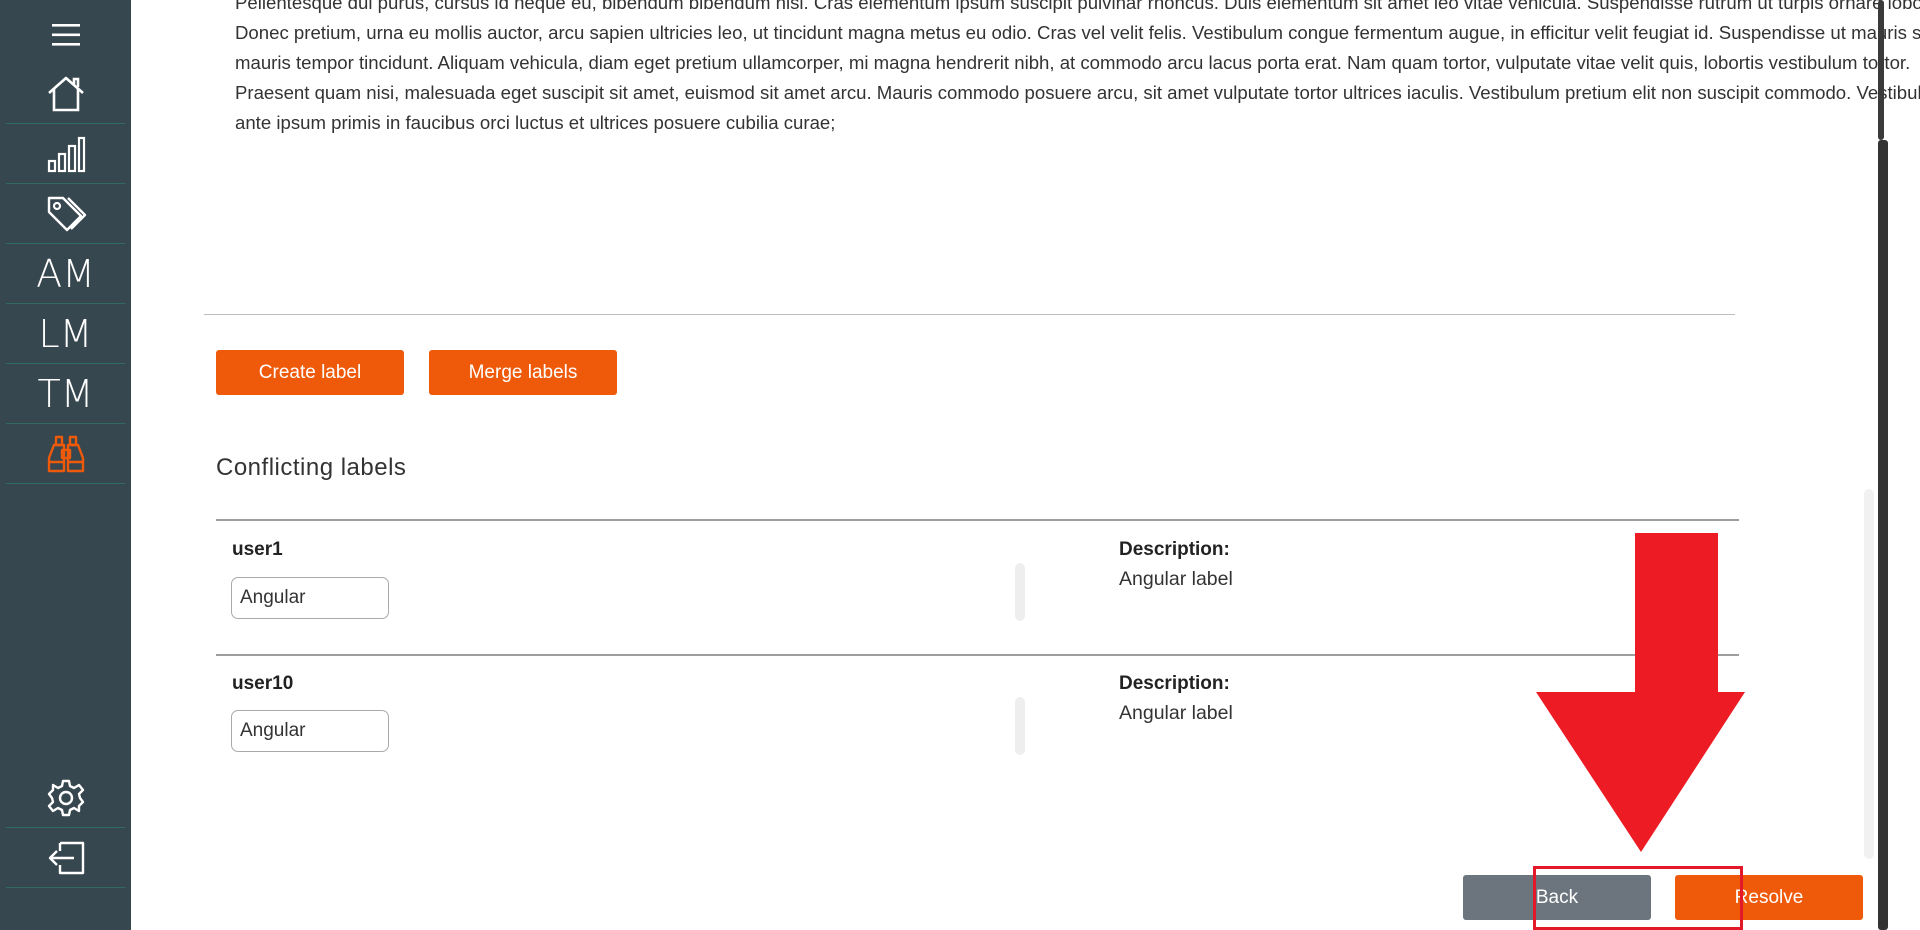 This screenshot has width=1920, height=930. What do you see at coordinates (1881, 70) in the screenshot?
I see `page-scrollbar-top` at bounding box center [1881, 70].